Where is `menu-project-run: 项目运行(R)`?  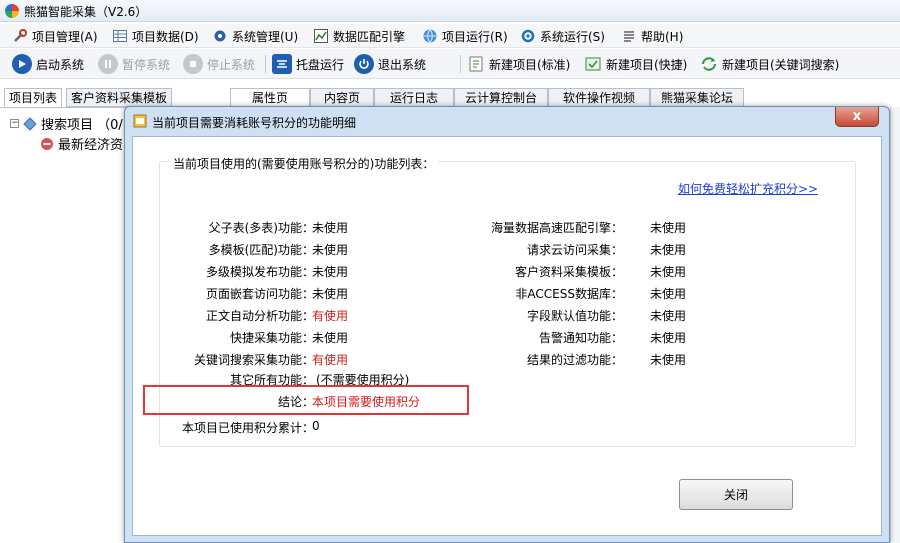 menu-project-run: 项目运行(R) is located at coordinates (465, 36).